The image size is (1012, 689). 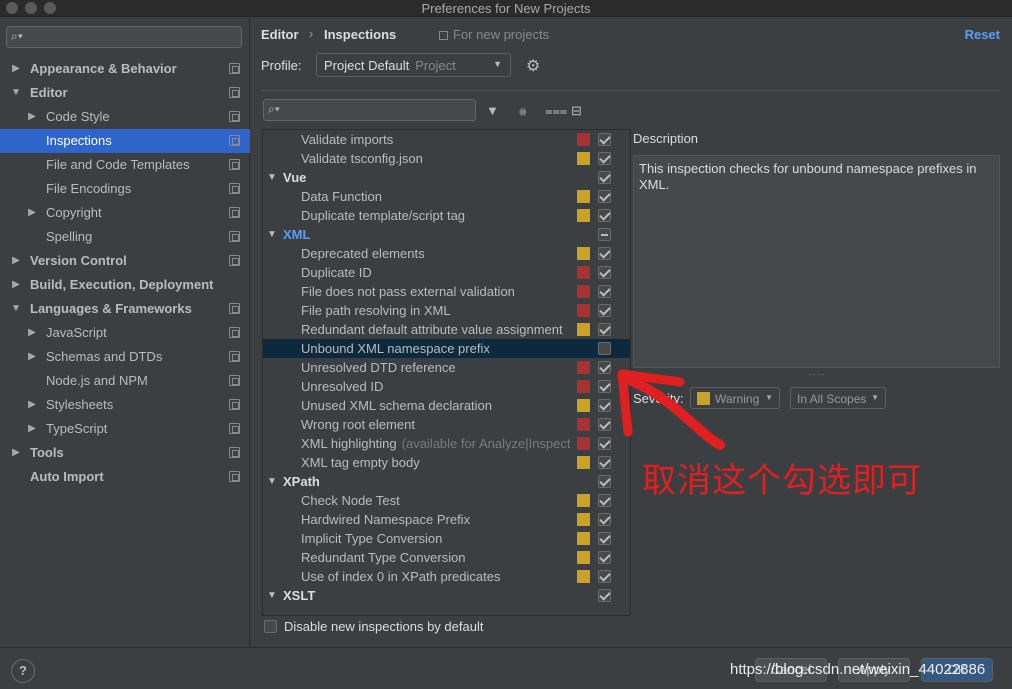 What do you see at coordinates (413, 65) in the screenshot?
I see `profile-select: Project Default Project ▼` at bounding box center [413, 65].